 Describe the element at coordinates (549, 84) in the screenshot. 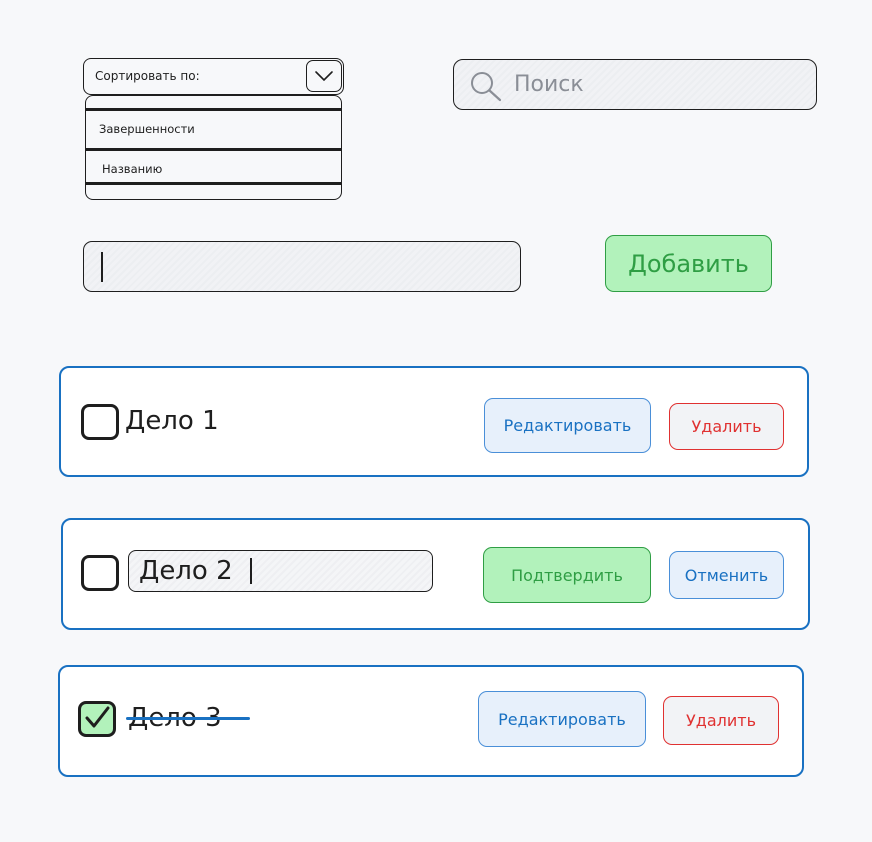

I see `search-placeholder: Поиск` at that location.